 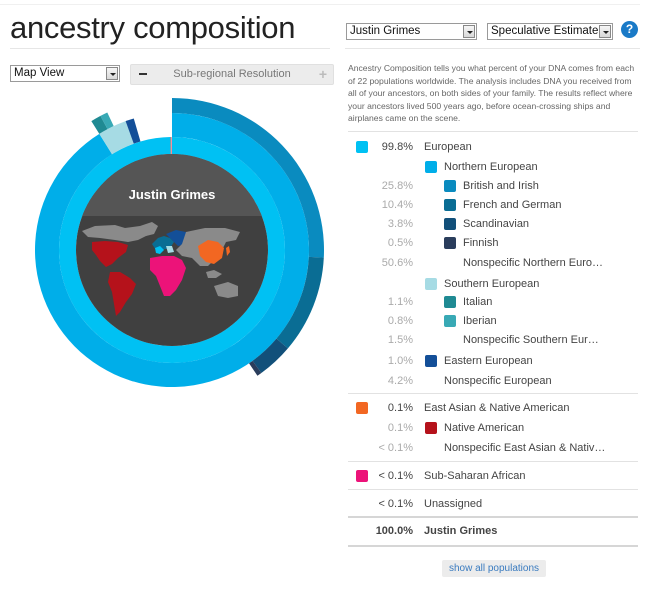 What do you see at coordinates (493, 147) in the screenshot?
I see `legend-row: 99.8% European` at bounding box center [493, 147].